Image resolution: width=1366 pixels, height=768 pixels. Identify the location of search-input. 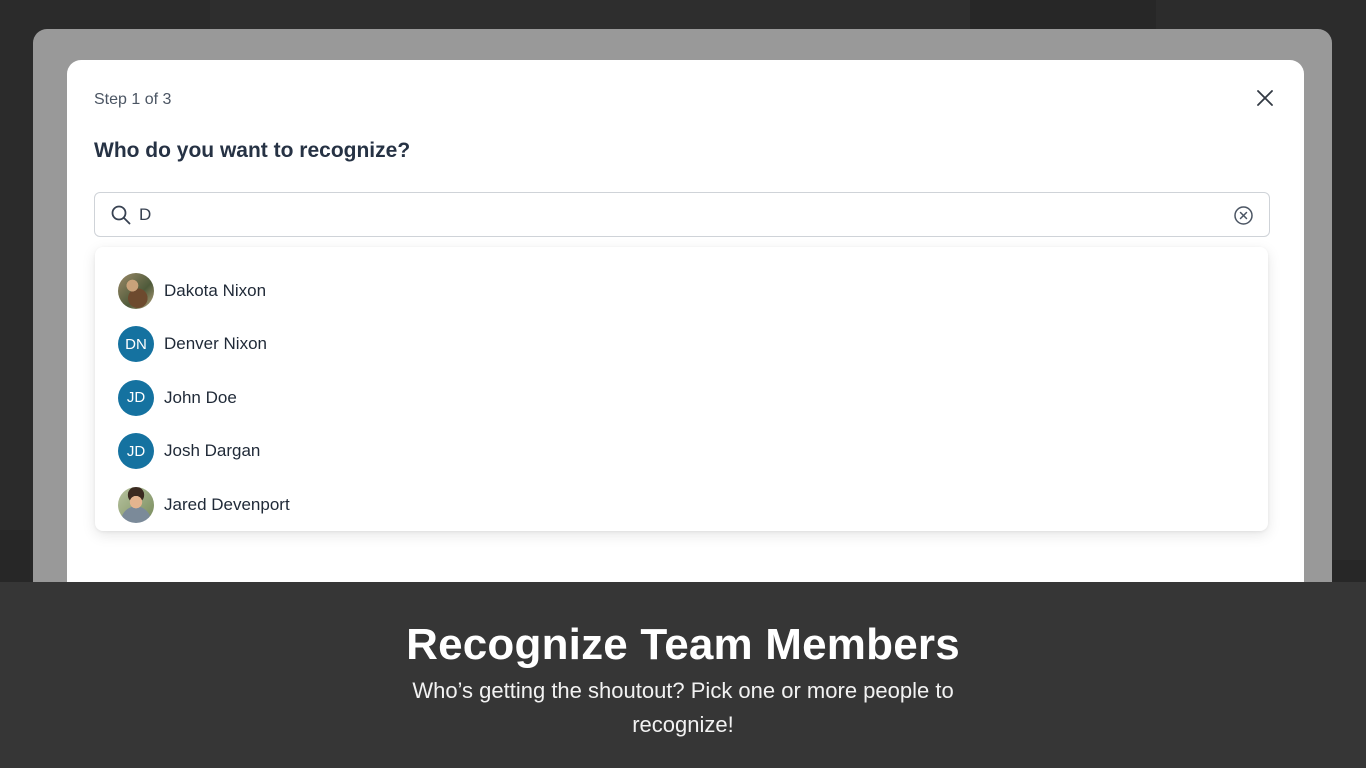
(674, 215).